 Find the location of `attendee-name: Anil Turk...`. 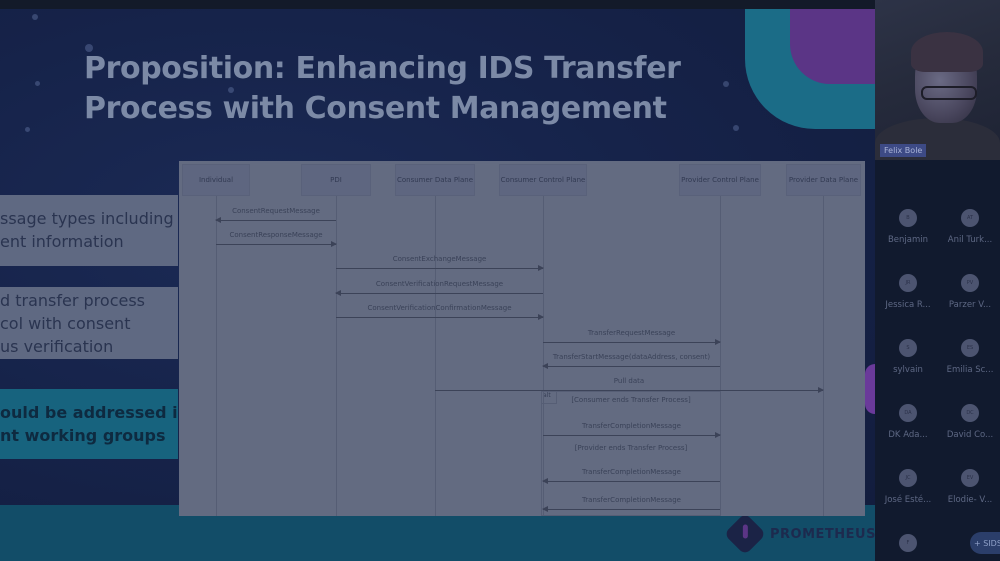

attendee-name: Anil Turk... is located at coordinates (970, 240).